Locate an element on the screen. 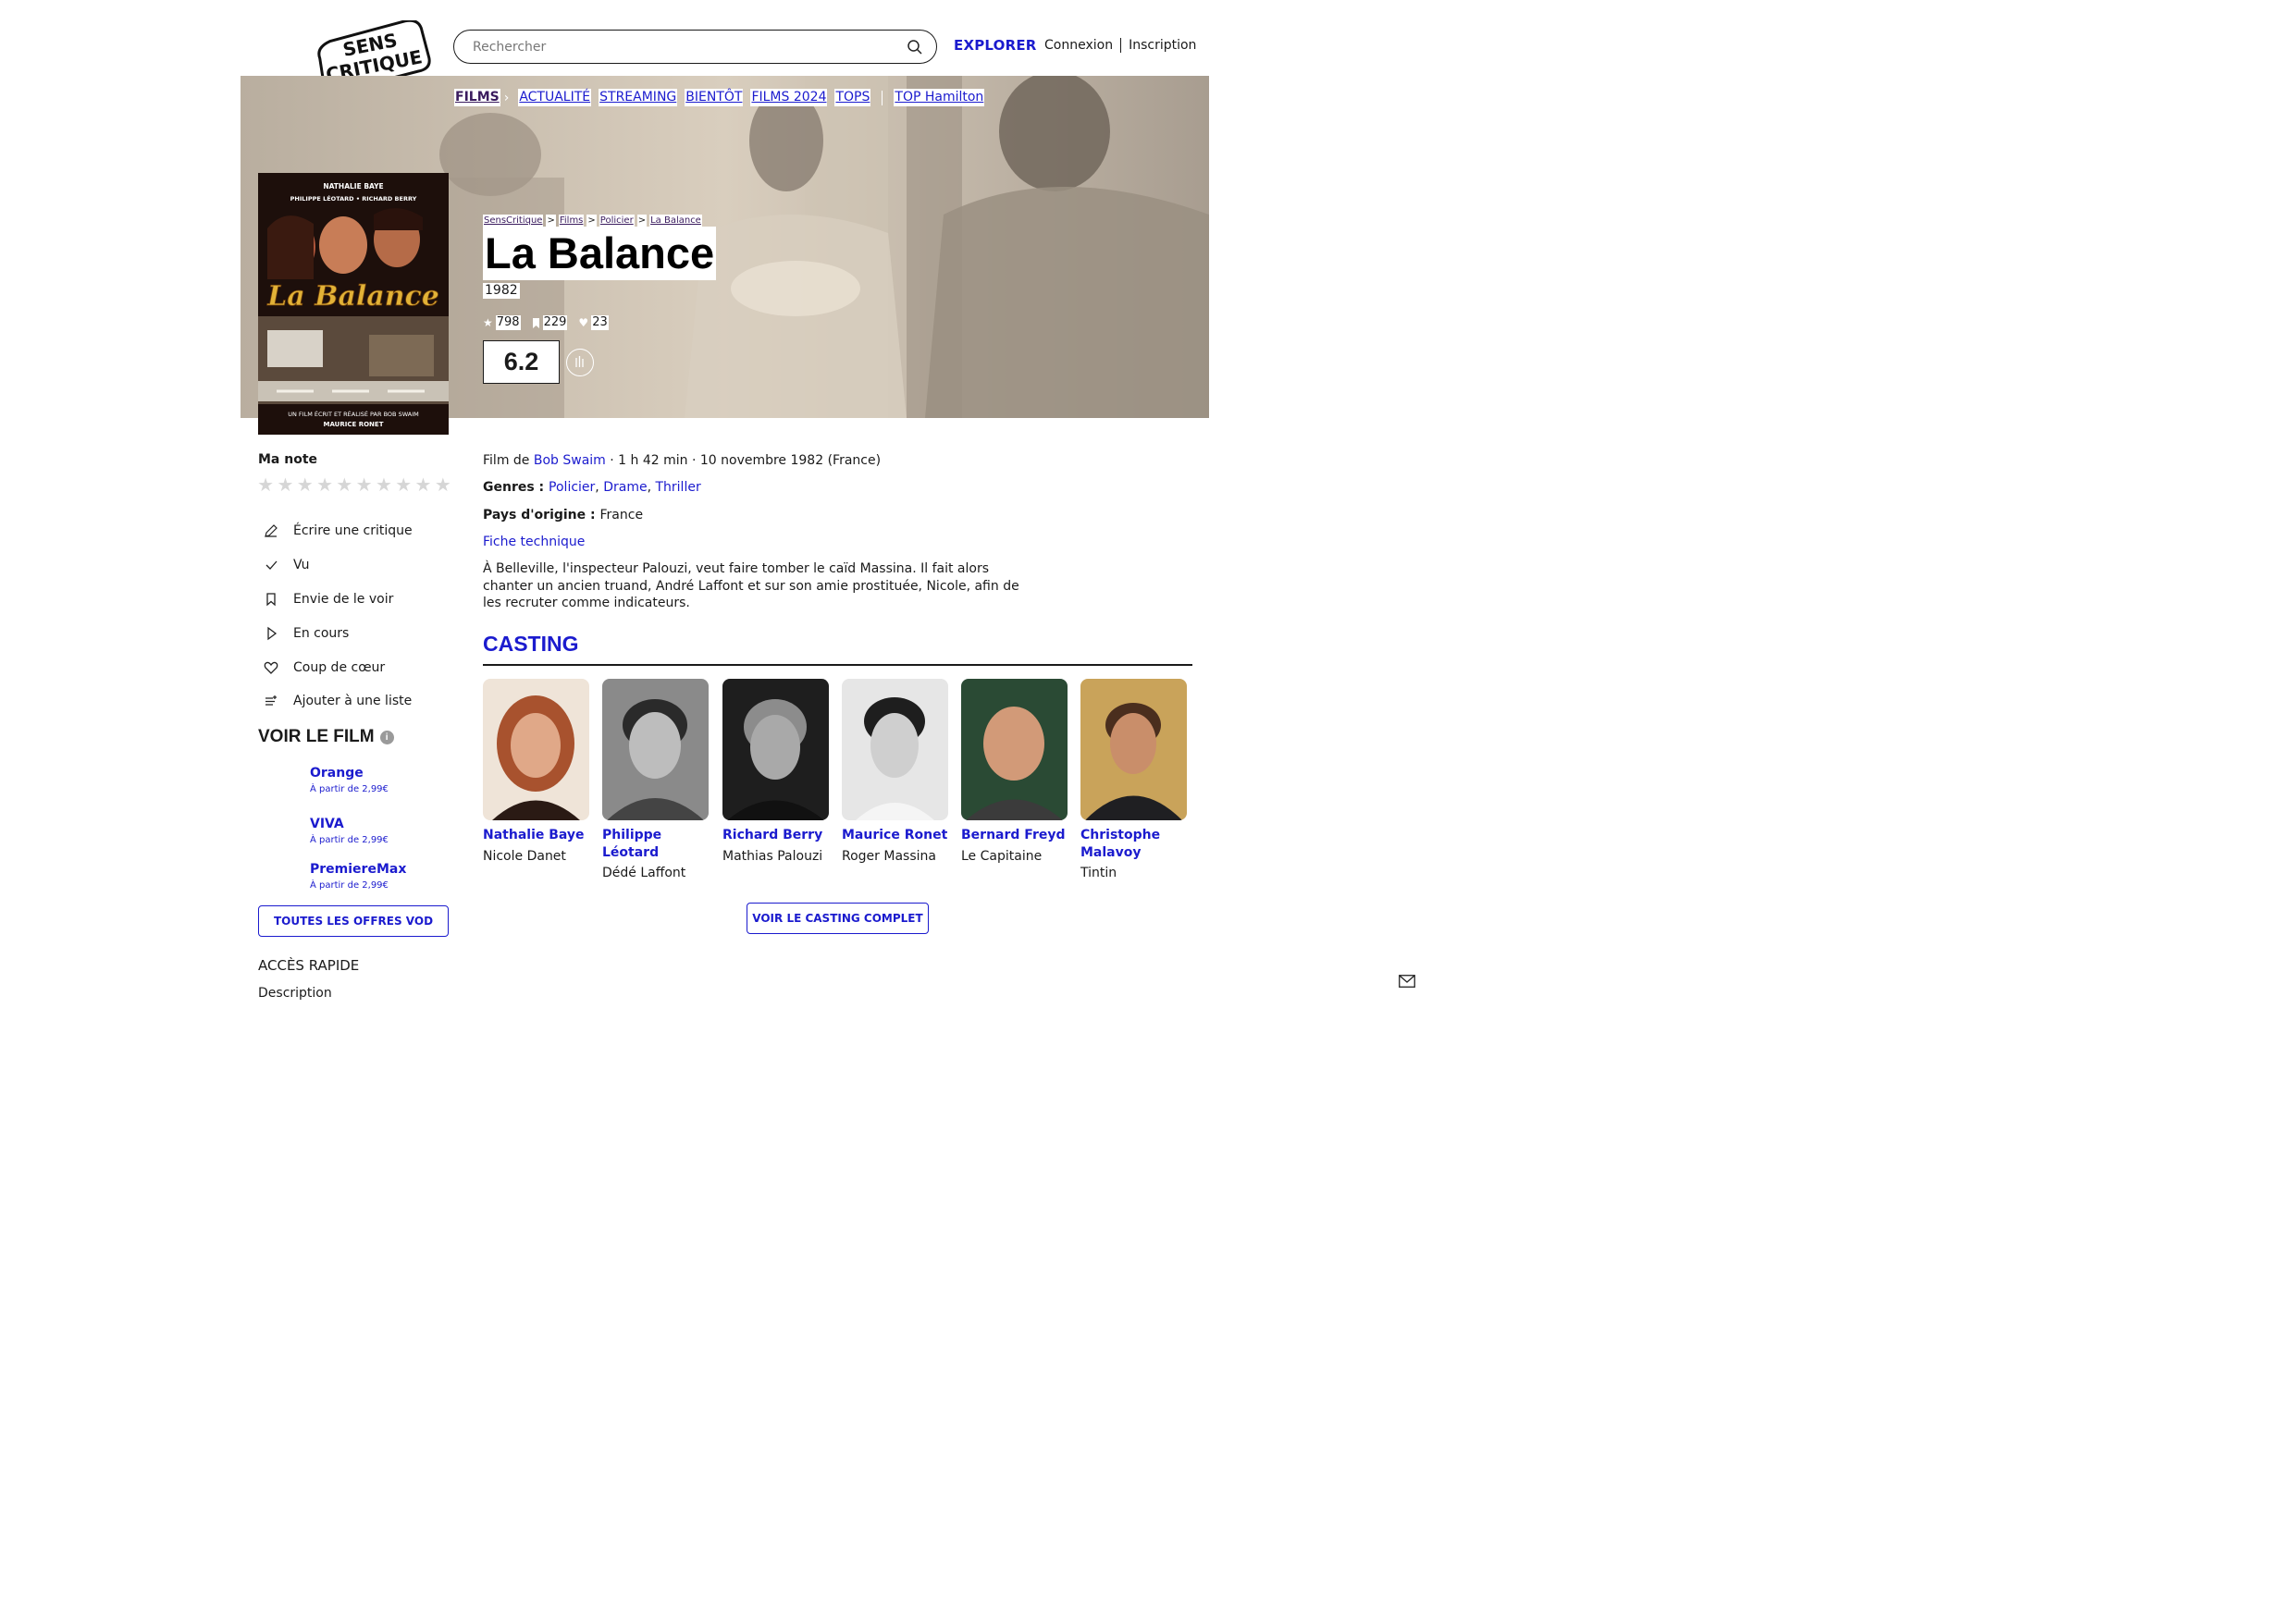 This screenshot has width=2296, height=1623. actor-name: Christophe Malavoy is located at coordinates (1134, 844).